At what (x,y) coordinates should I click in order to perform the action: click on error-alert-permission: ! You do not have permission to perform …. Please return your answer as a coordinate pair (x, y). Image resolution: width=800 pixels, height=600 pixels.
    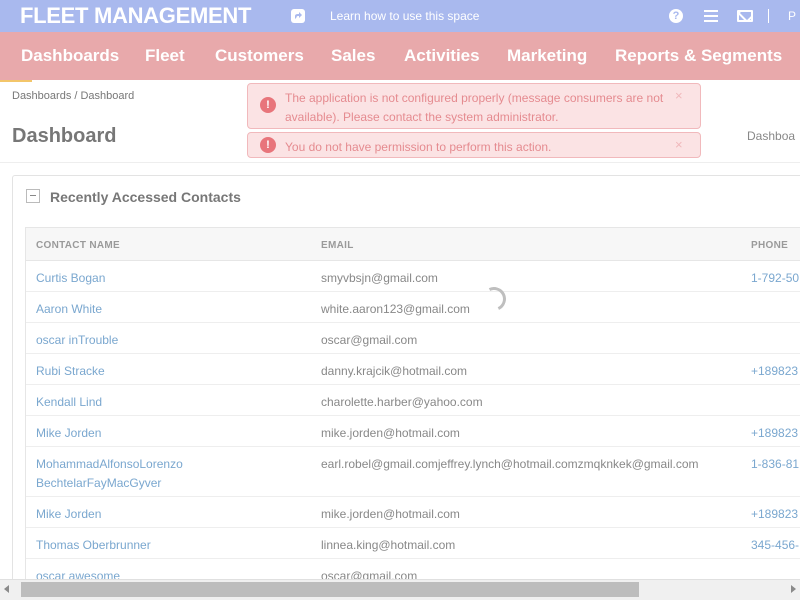
    Looking at the image, I should click on (474, 145).